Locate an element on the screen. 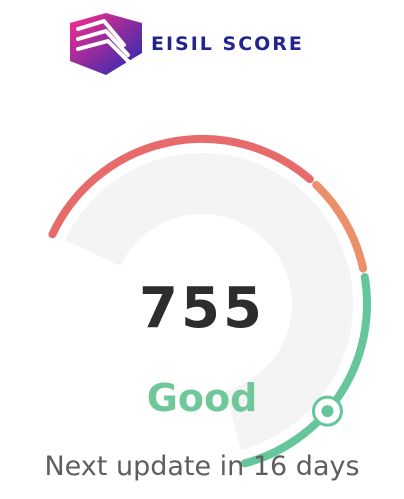  score-rating: Good is located at coordinates (202, 398).